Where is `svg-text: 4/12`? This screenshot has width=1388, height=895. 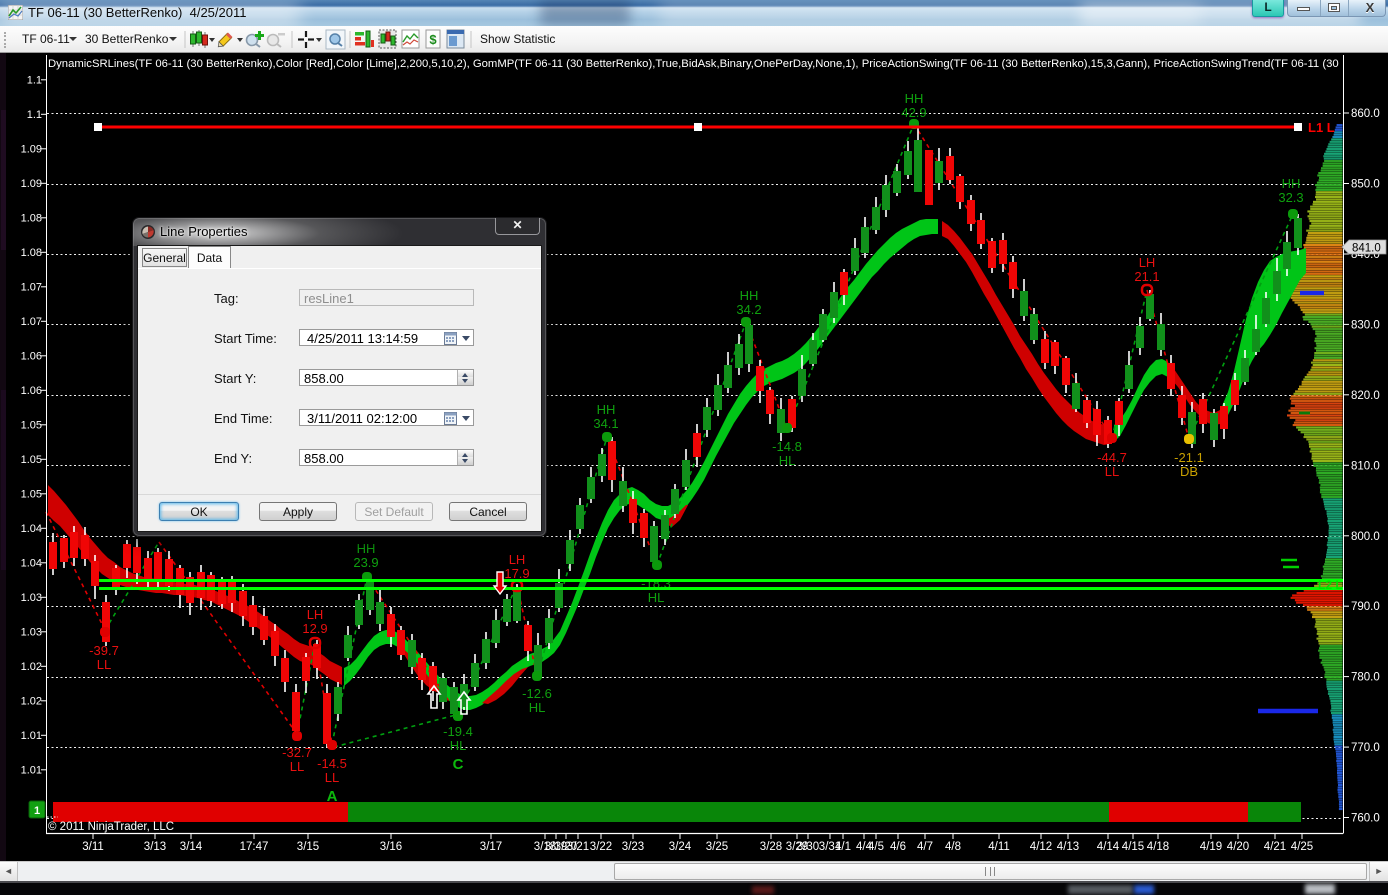
svg-text: 4/12 is located at coordinates (1041, 847).